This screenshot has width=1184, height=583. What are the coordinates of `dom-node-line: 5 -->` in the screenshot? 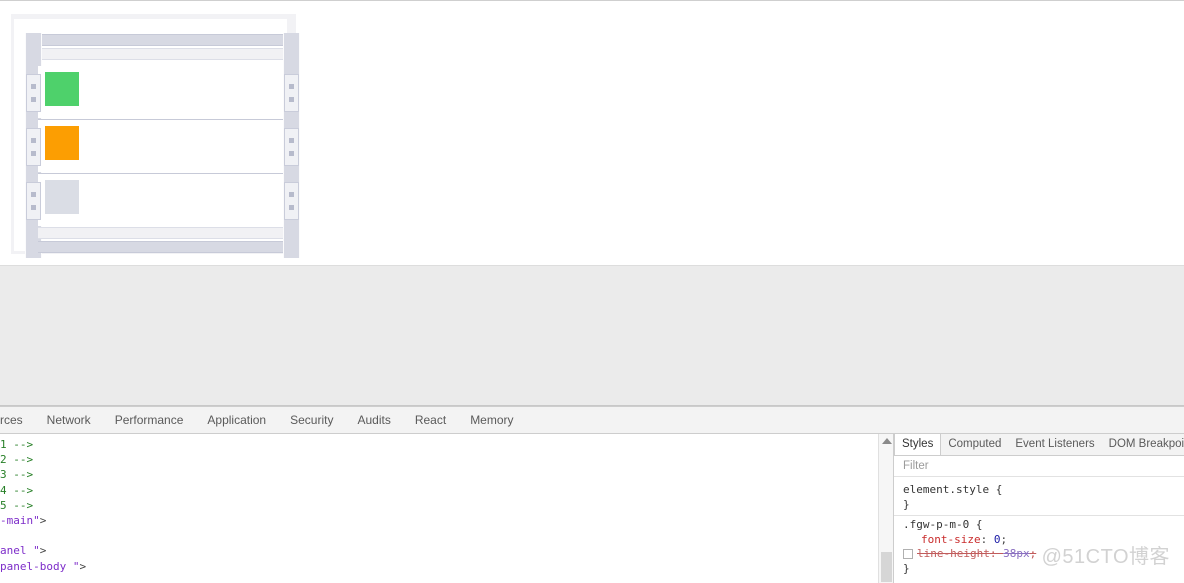 It's located at (439, 505).